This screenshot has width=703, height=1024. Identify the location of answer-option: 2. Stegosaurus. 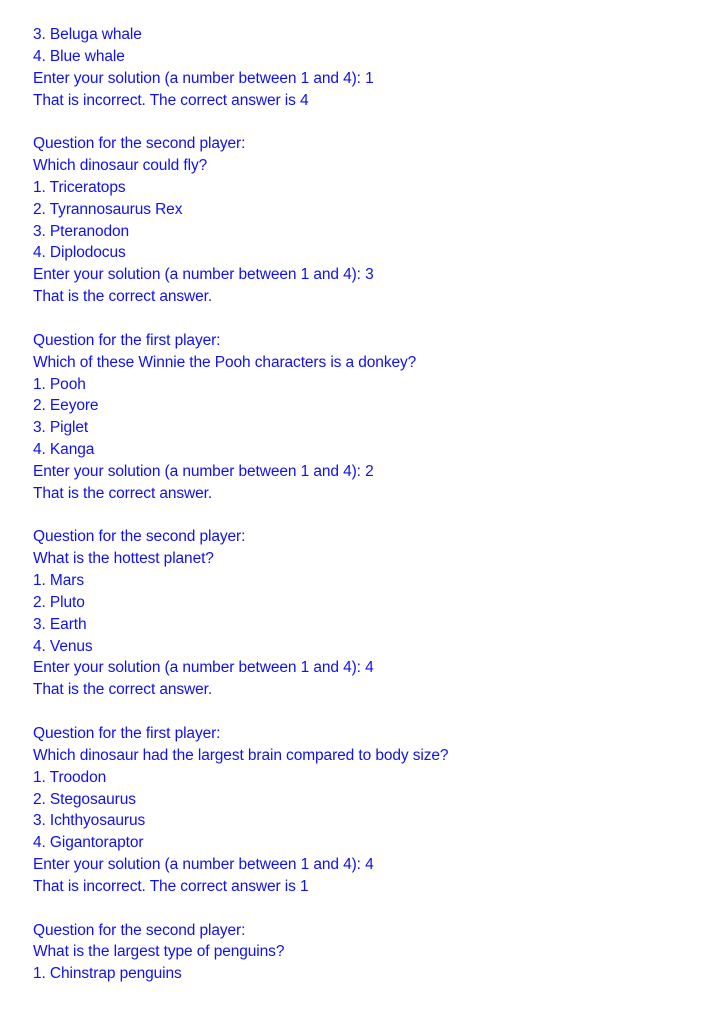
(84, 799).